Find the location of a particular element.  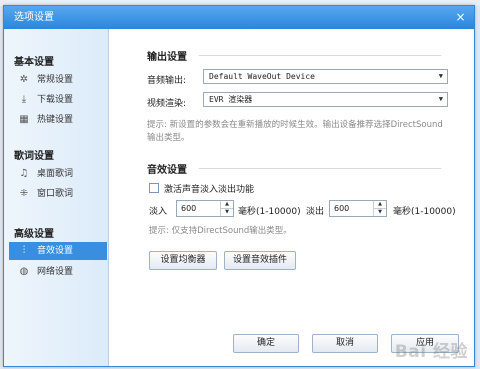

video-render-select: EVR 渲染器 ▼ is located at coordinates (325, 99).